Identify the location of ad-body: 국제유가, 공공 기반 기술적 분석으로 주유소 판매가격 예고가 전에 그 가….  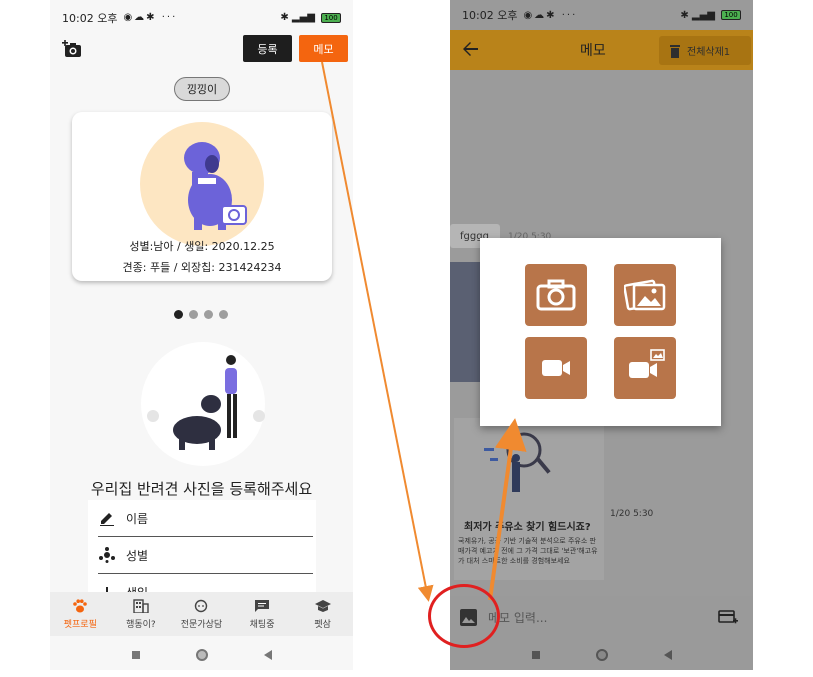
(528, 551).